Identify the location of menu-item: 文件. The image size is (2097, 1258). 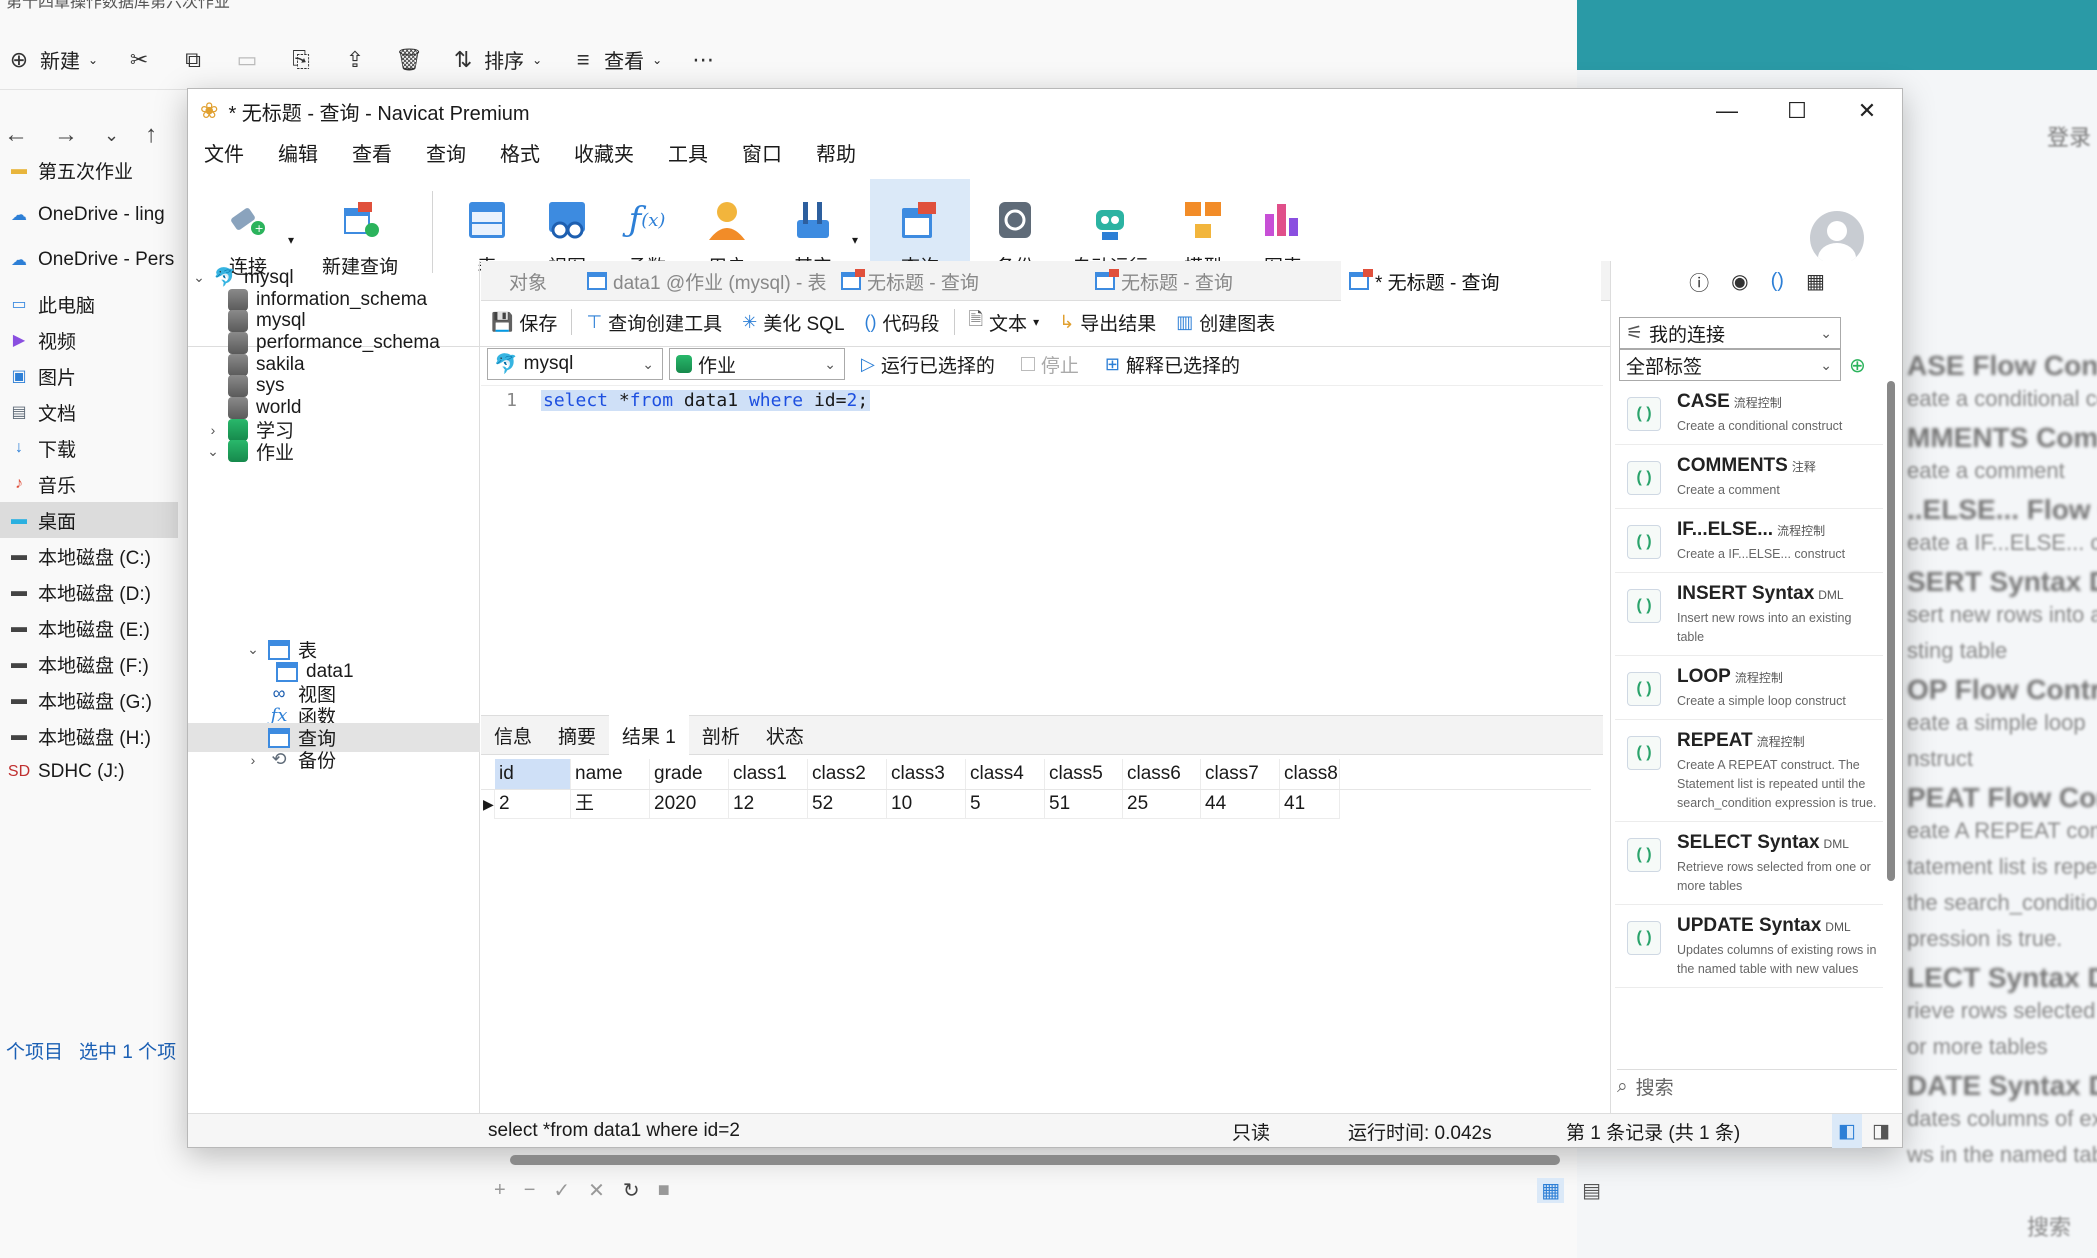
(233, 152).